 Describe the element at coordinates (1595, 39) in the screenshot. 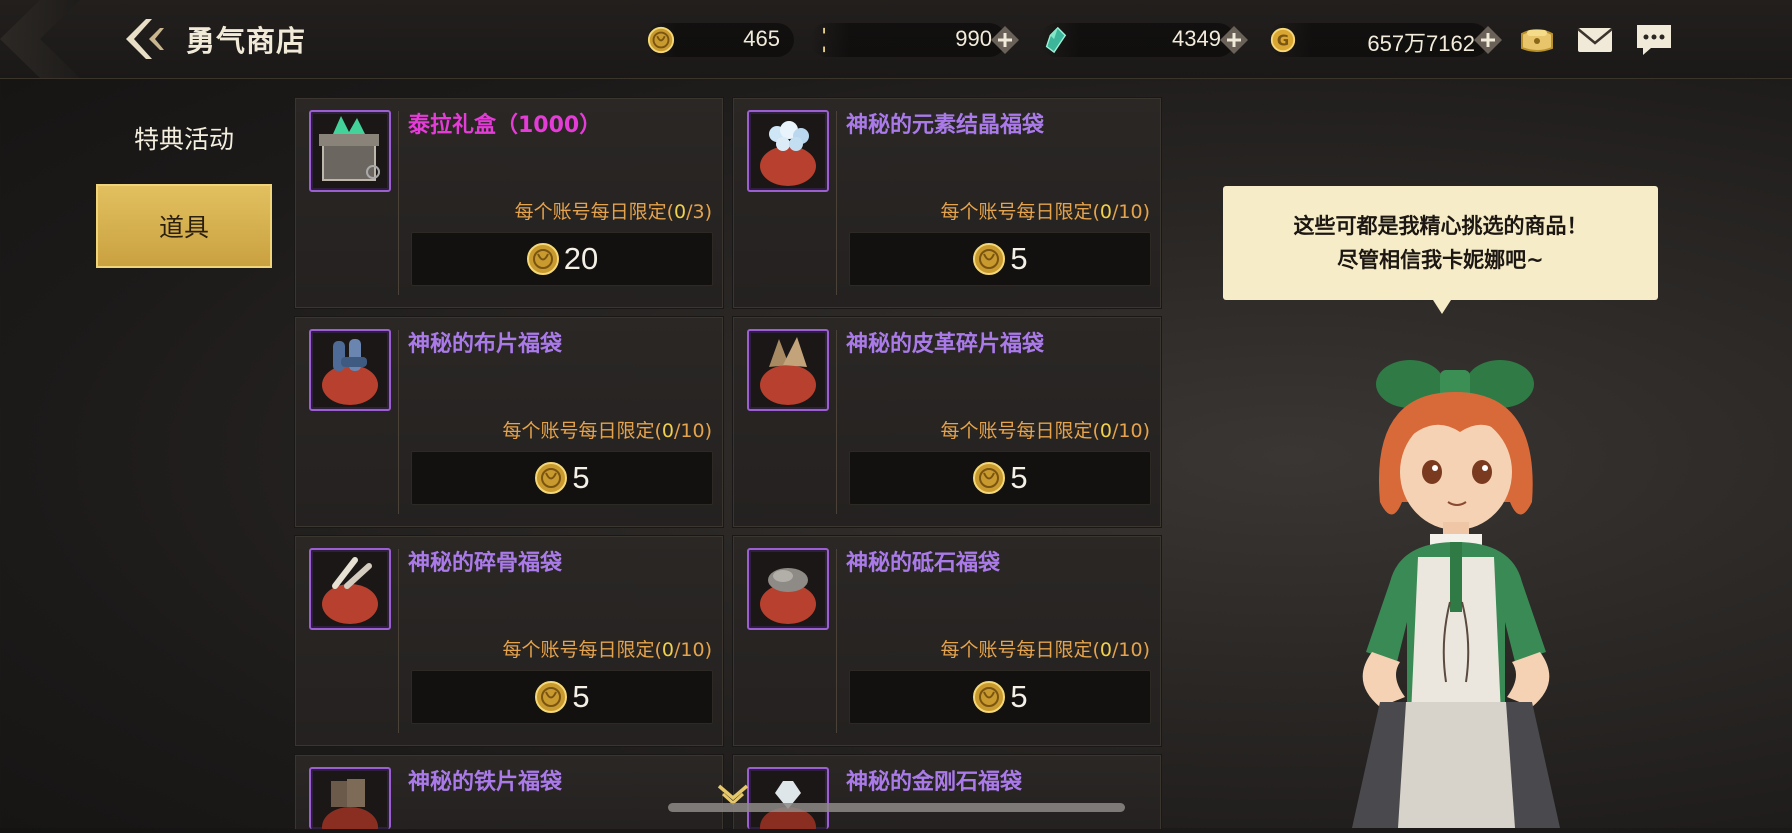

I see `mail-icon` at that location.